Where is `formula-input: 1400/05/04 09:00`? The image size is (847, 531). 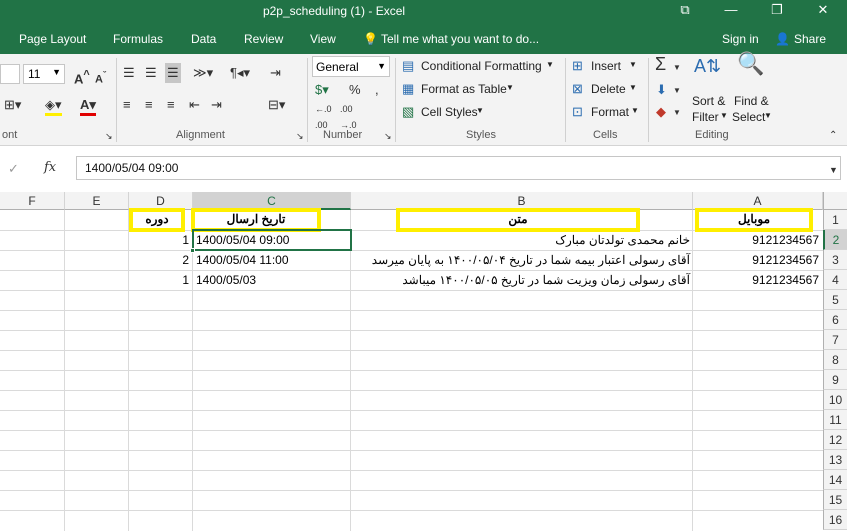
formula-input: 1400/05/04 09:00 is located at coordinates (458, 168).